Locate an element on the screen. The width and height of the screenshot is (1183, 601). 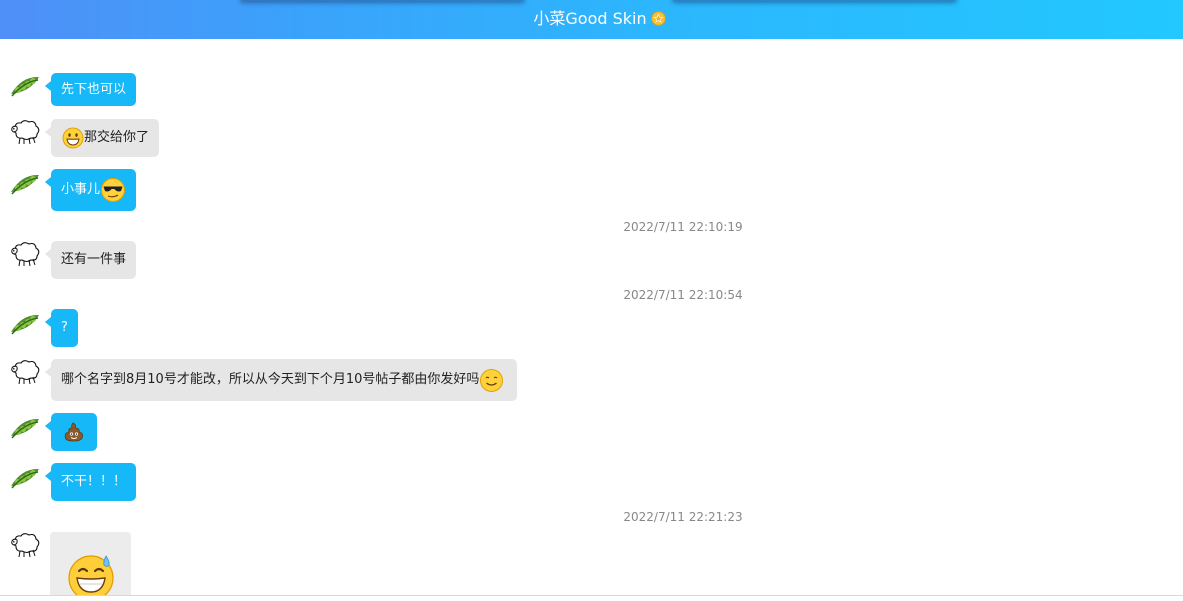
message-bubble-received: 那交给你了 is located at coordinates (102, 138).